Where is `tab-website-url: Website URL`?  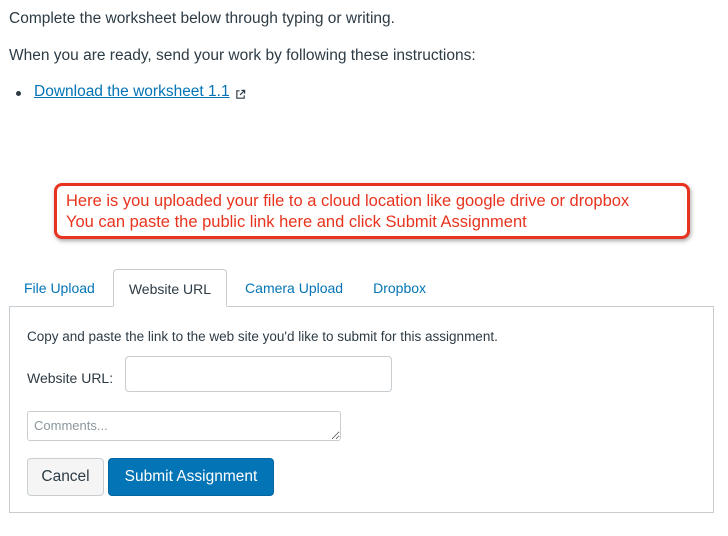 tab-website-url: Website URL is located at coordinates (170, 288).